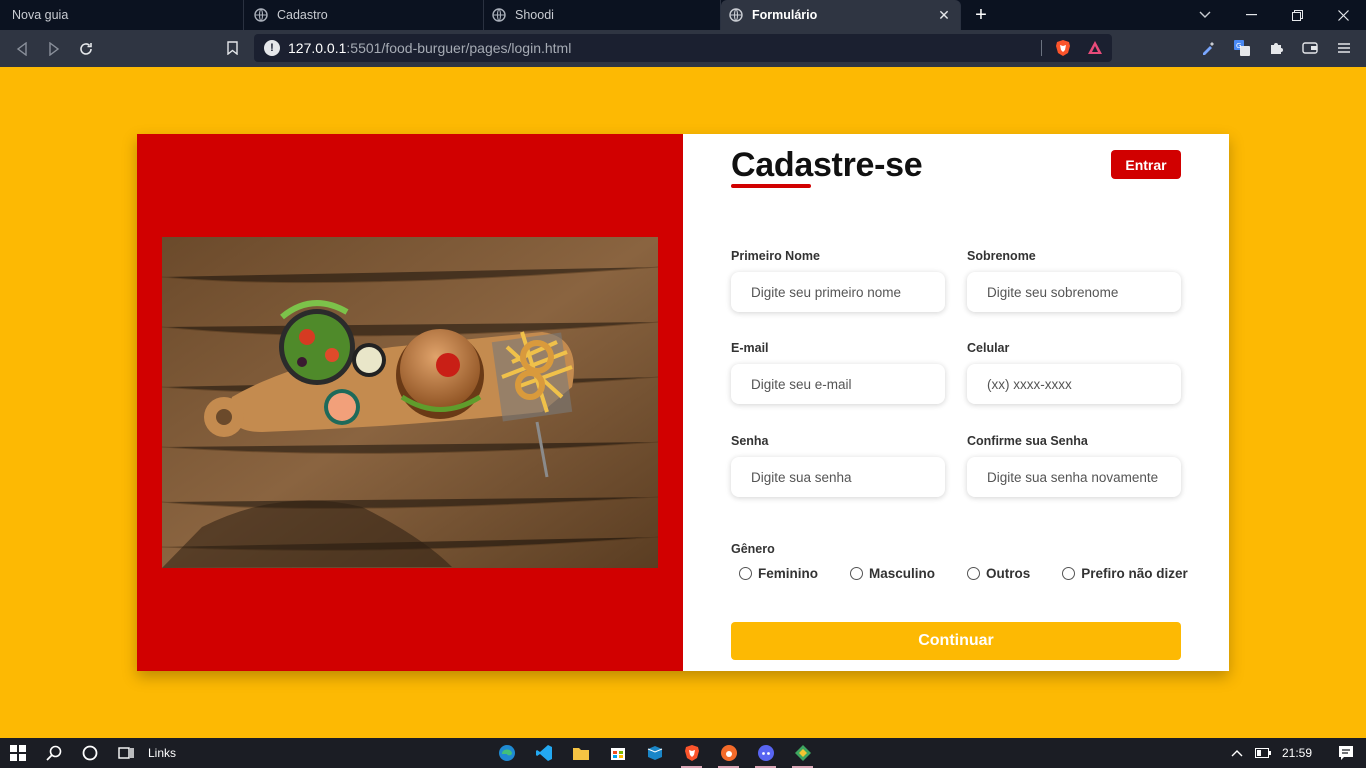 Image resolution: width=1366 pixels, height=768 pixels. I want to click on tab-formulario: Formulário ✕, so click(841, 15).